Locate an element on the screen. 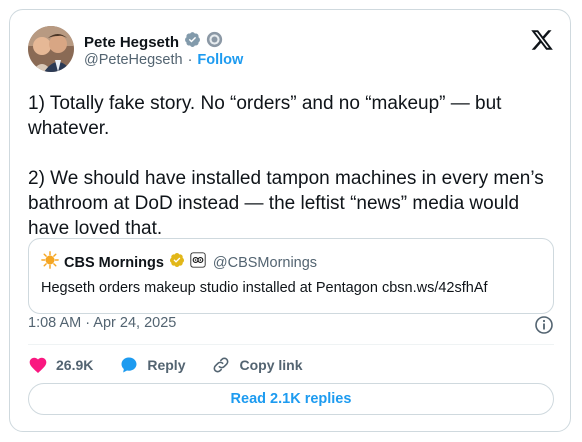 This screenshot has width=582, height=442. info-icon is located at coordinates (544, 325).